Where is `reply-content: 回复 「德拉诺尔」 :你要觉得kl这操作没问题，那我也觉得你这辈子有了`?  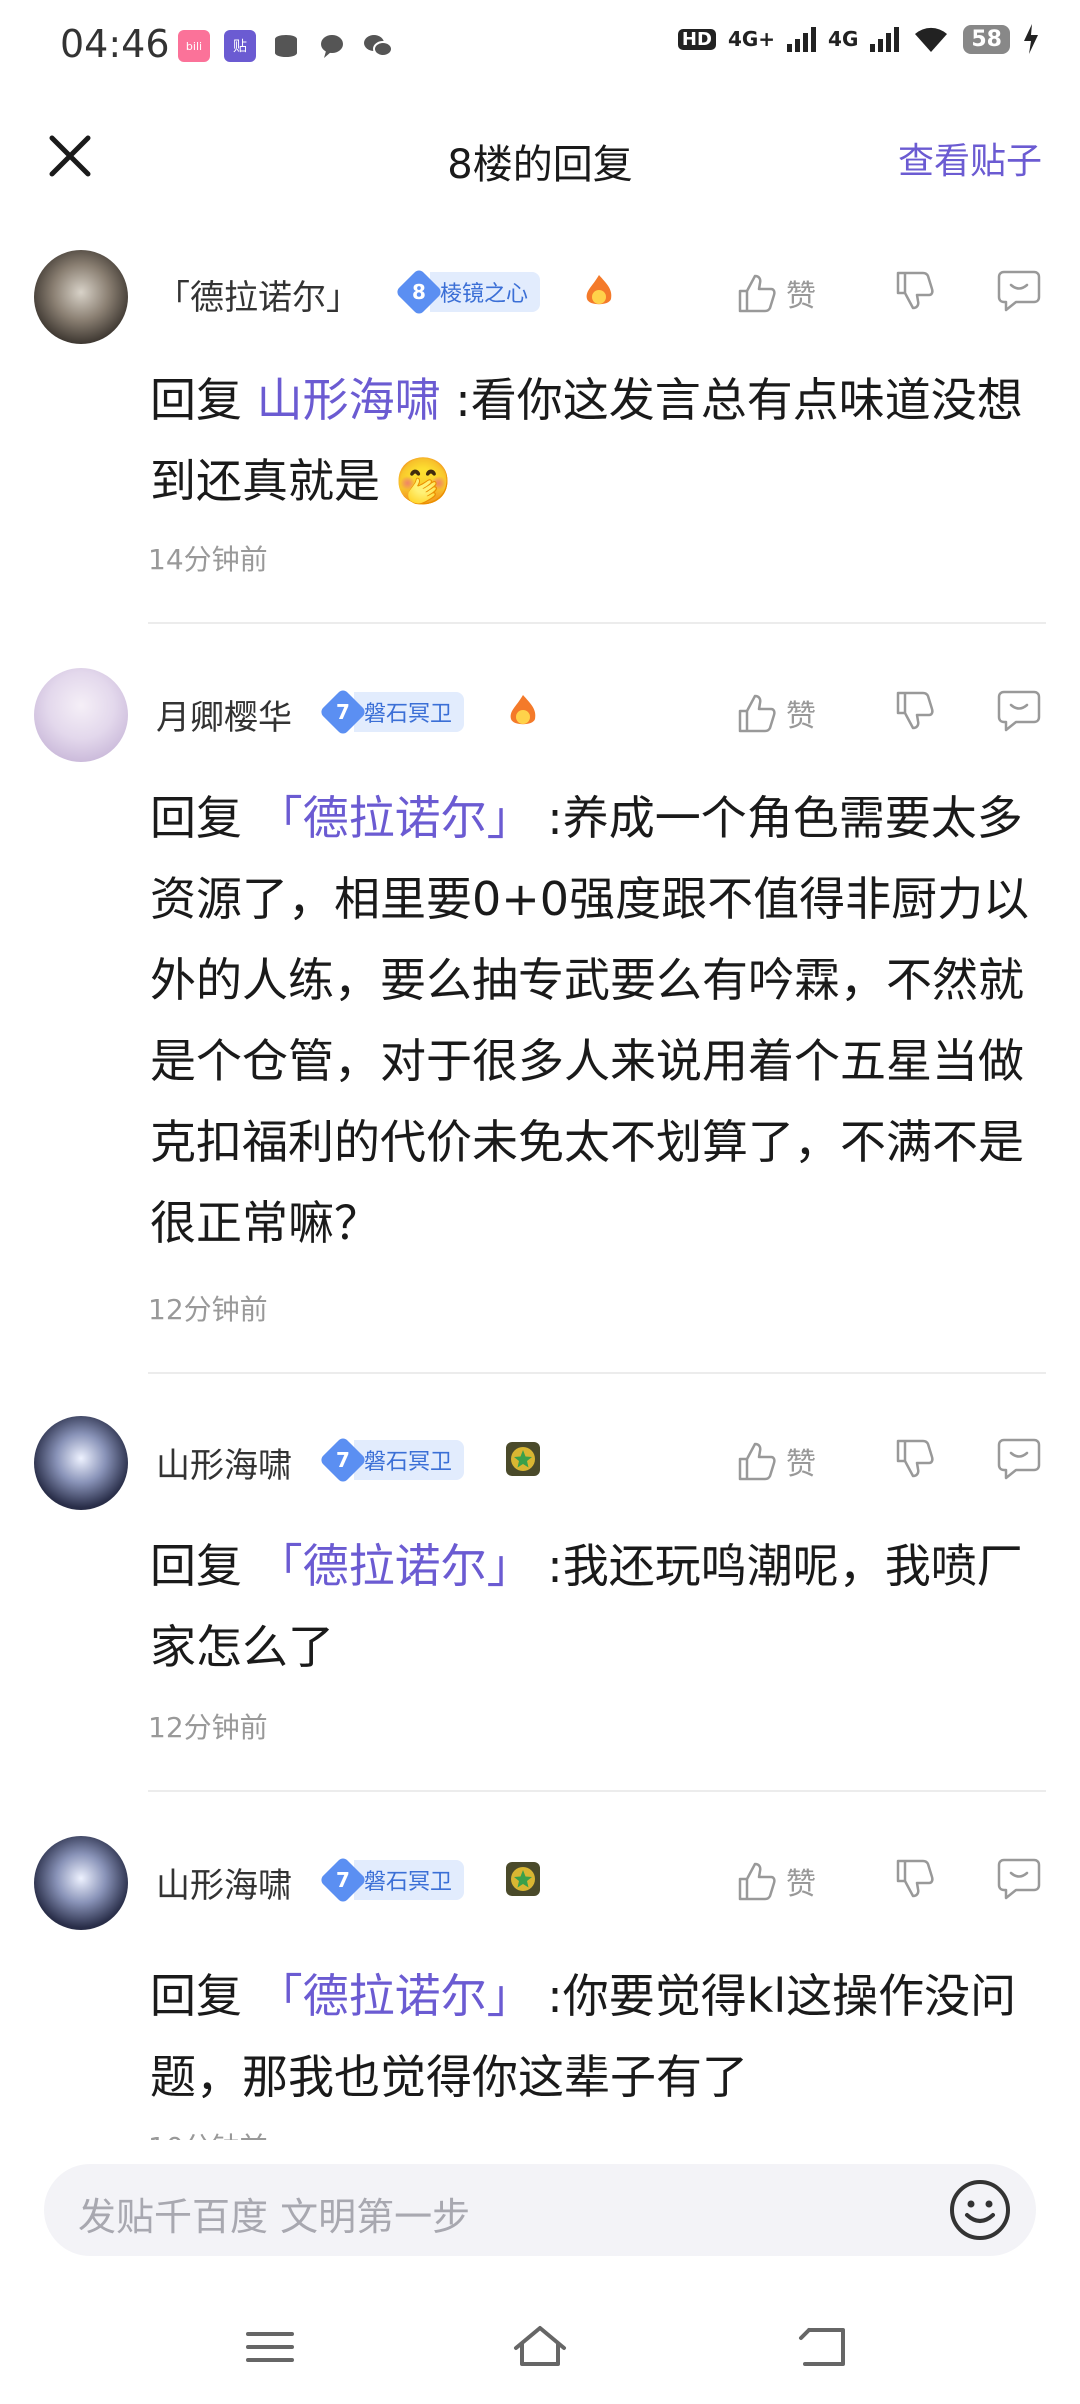 reply-content: 回复 「德拉诺尔」 :你要觉得kl这操作没问题，那我也觉得你这辈子有了 is located at coordinates (595, 2037).